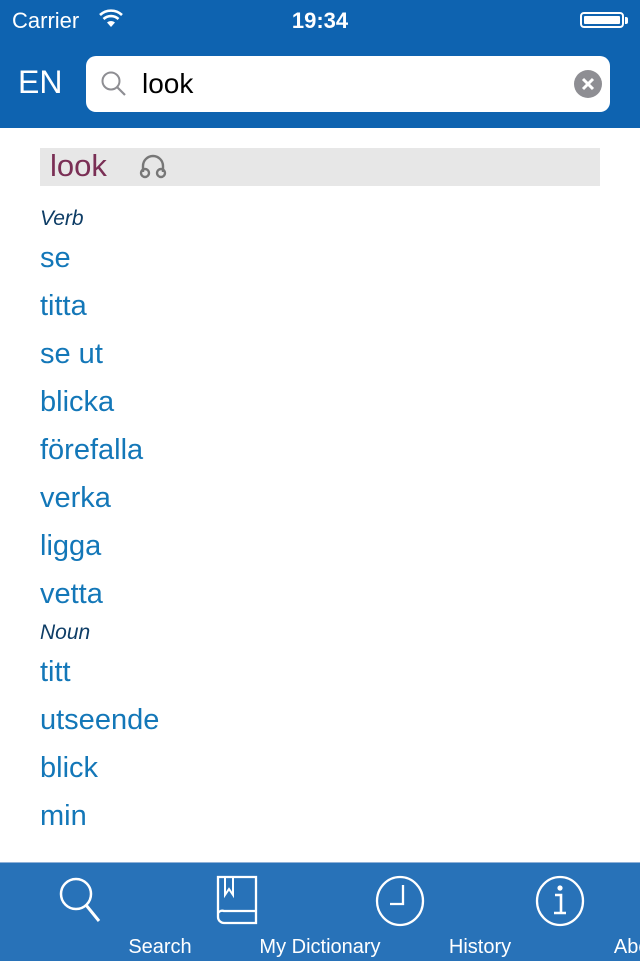  I want to click on tab-about: About, so click(560, 912).